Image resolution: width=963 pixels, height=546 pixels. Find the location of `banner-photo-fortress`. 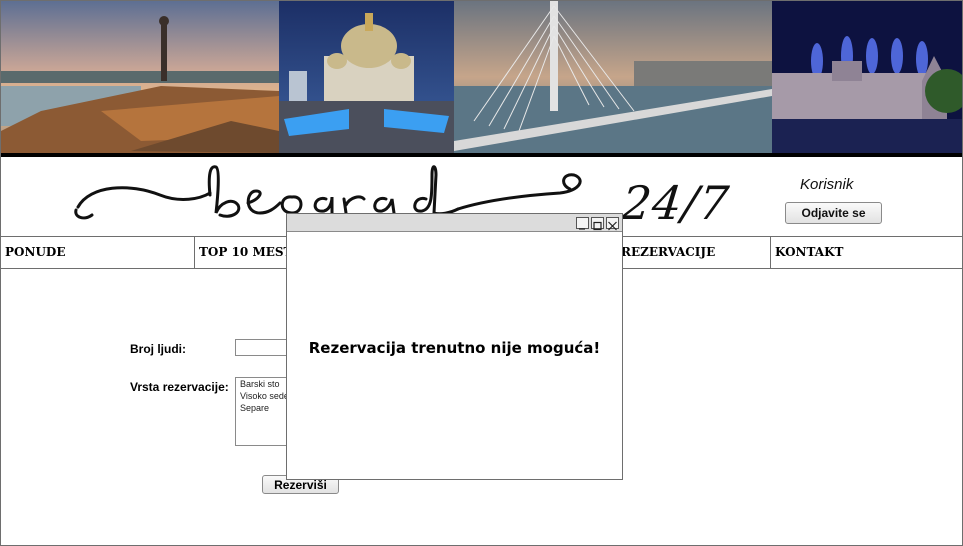

banner-photo-fortress is located at coordinates (140, 77).